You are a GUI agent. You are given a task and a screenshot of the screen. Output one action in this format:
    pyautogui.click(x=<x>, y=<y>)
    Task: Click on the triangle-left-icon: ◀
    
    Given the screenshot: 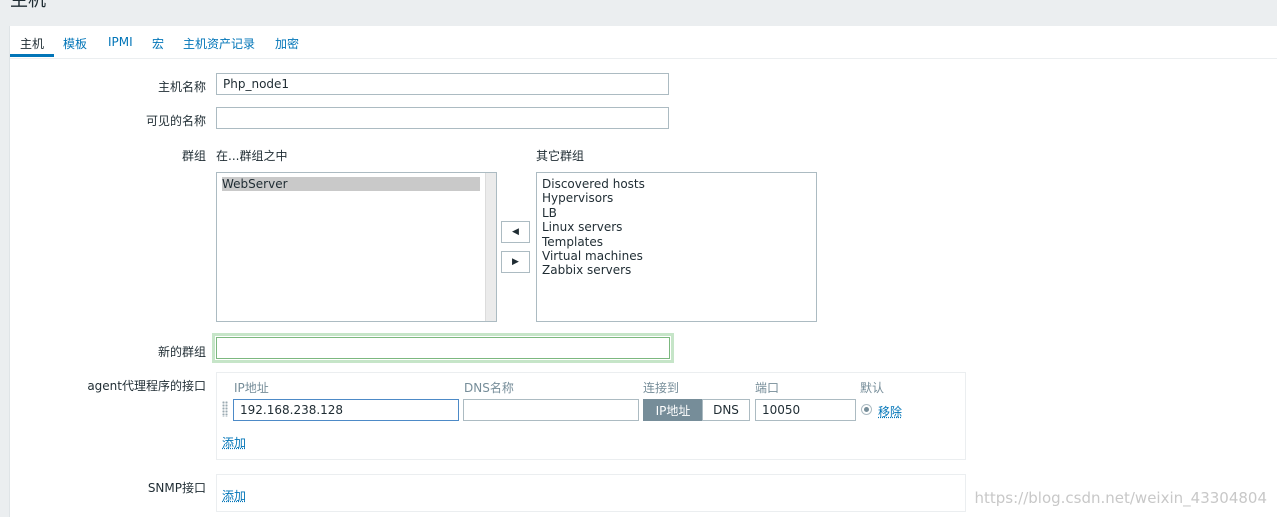 What is the action you would take?
    pyautogui.click(x=515, y=232)
    